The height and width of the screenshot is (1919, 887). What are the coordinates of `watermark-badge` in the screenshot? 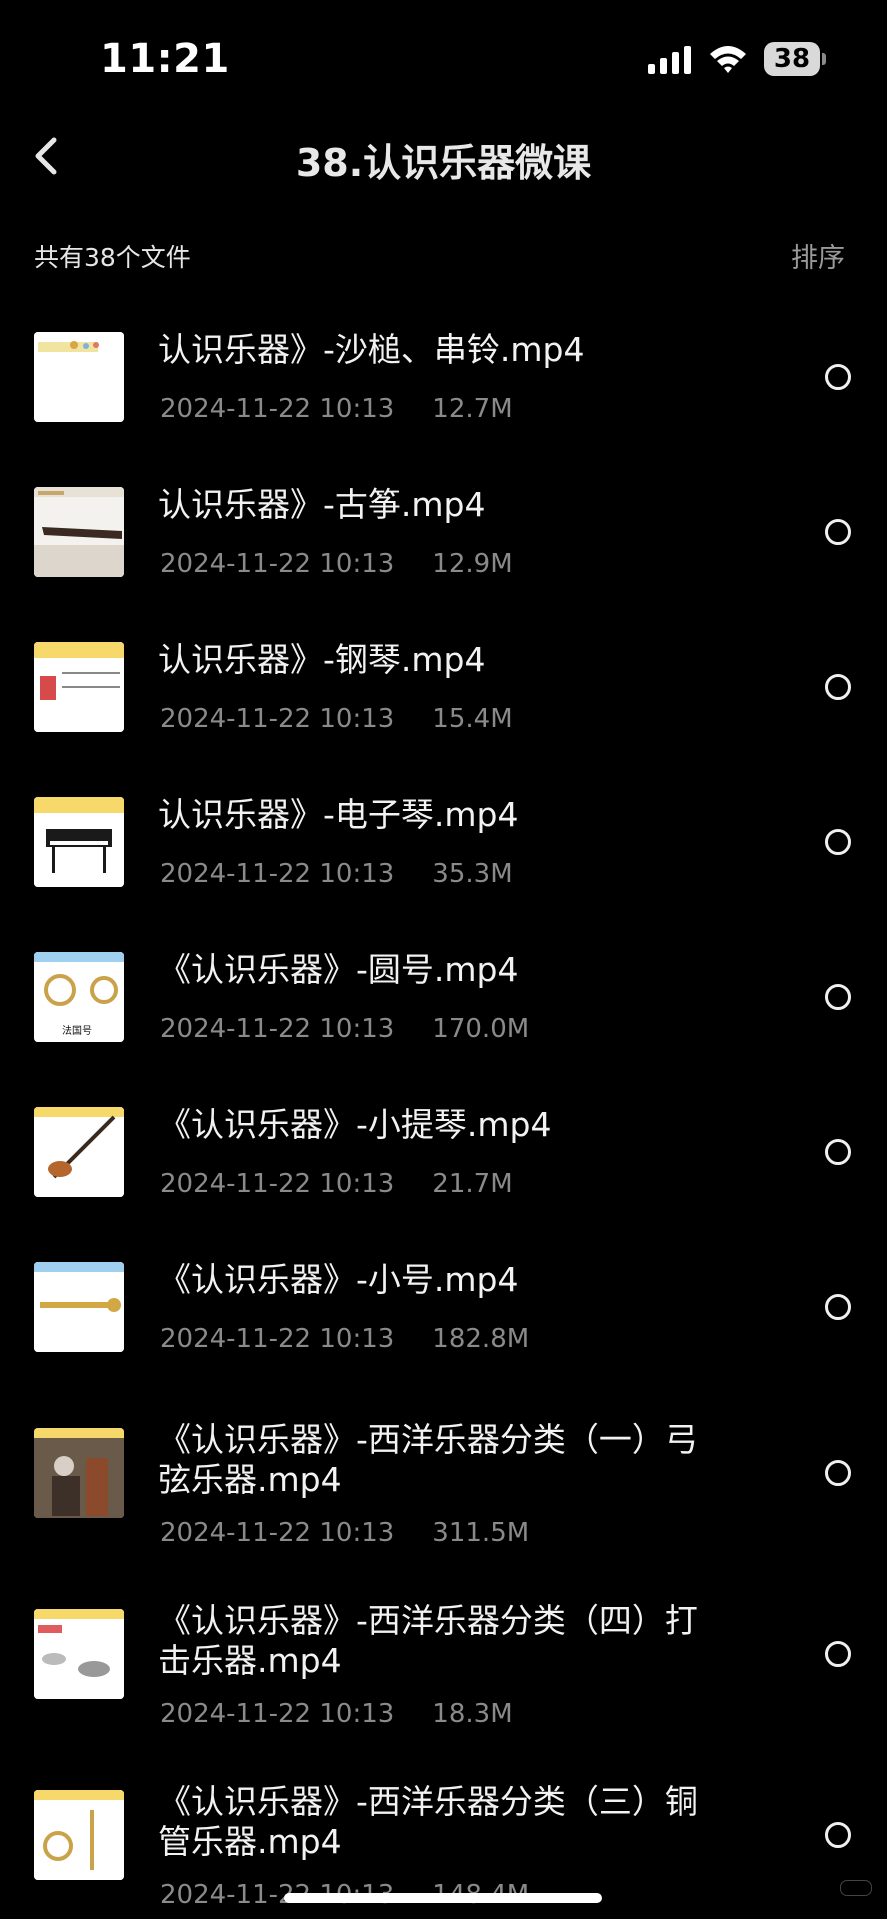 It's located at (856, 1888).